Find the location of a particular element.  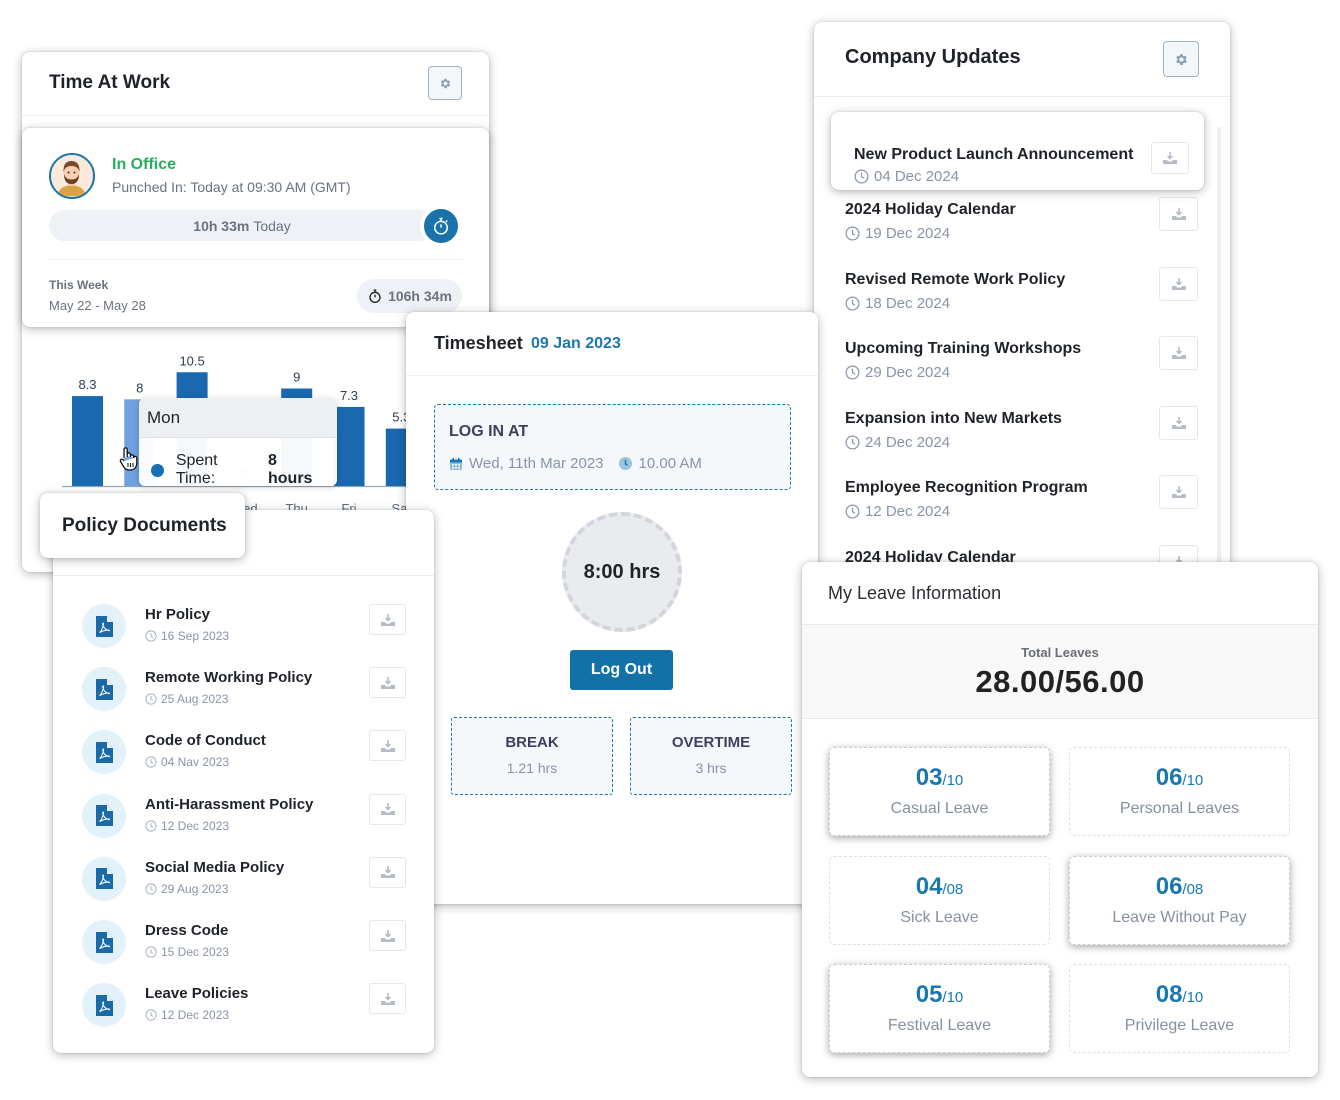

bar-sun is located at coordinates (87, 441).